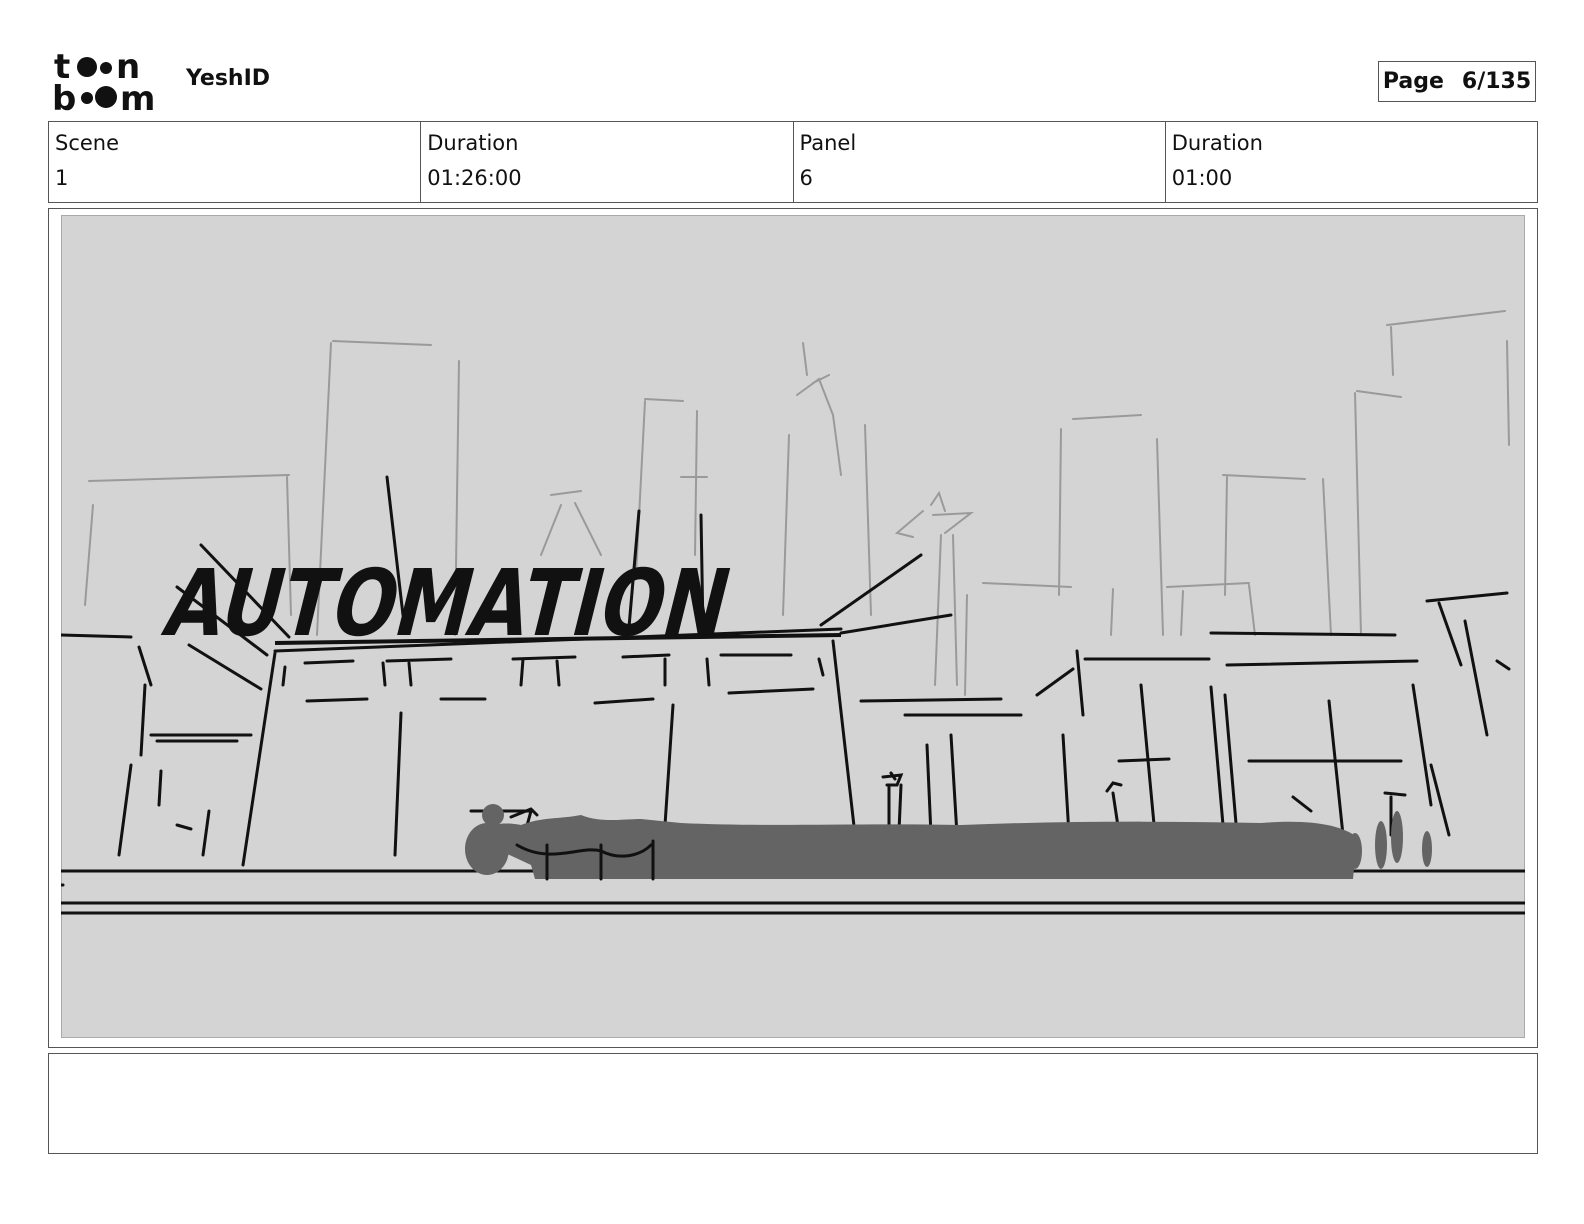  Describe the element at coordinates (62, 178) in the screenshot. I see `scene-value: 1` at that location.